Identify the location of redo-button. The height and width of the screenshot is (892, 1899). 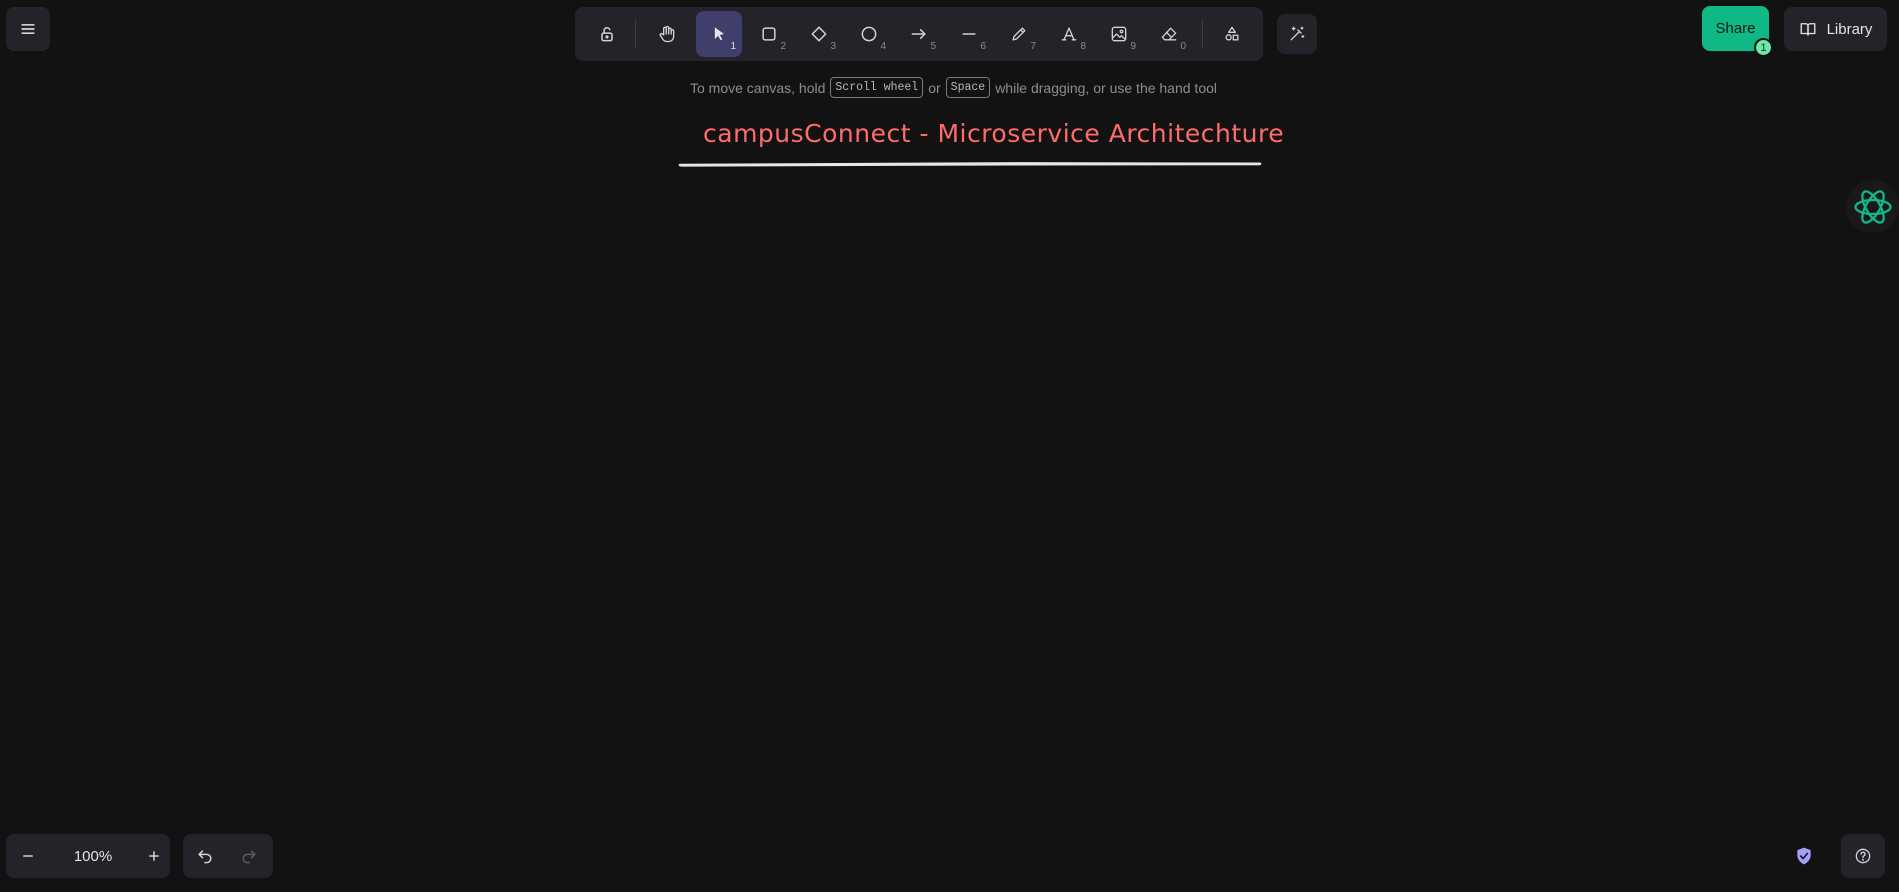
(249, 856).